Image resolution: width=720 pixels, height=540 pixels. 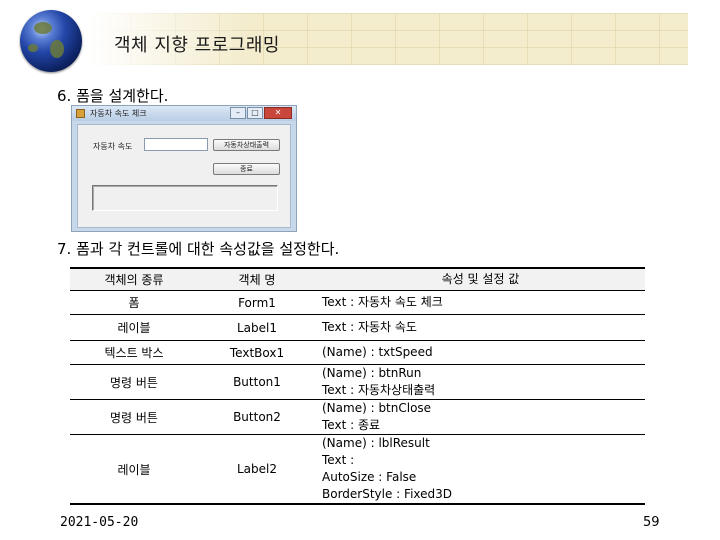 I want to click on maximize-icon: □, so click(x=255, y=113).